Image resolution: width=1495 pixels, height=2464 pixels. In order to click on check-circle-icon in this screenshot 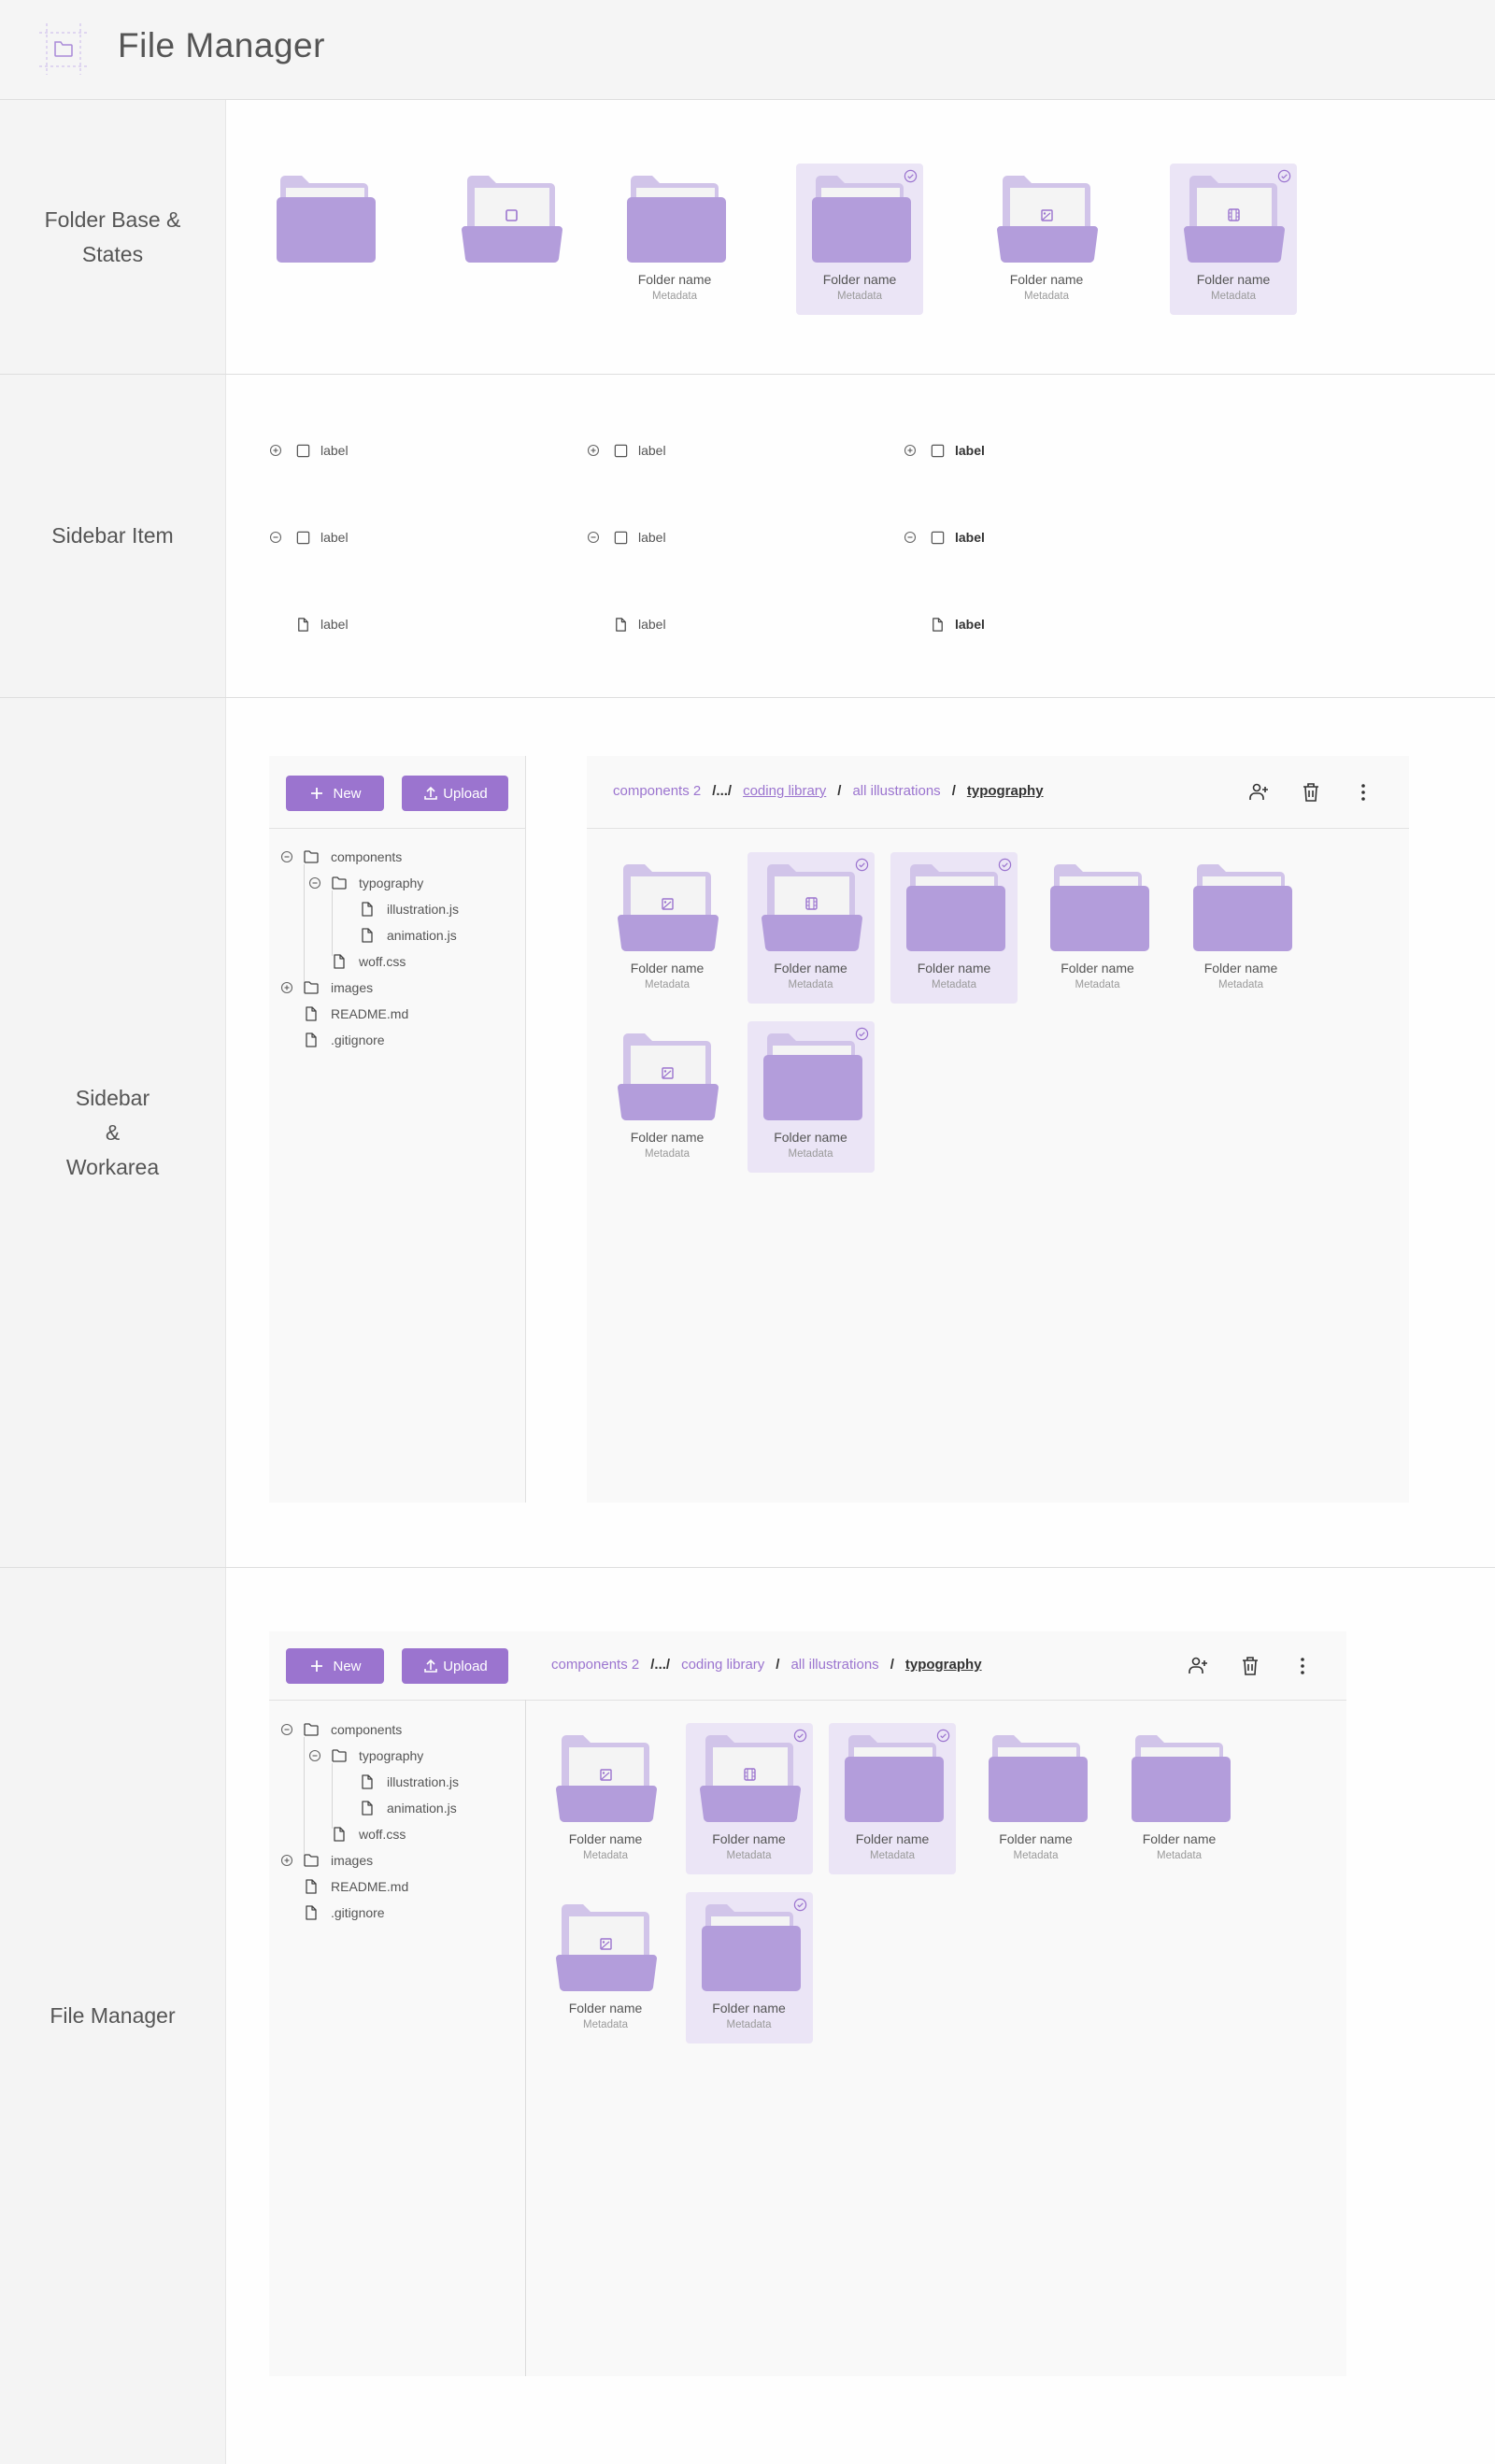, I will do `click(861, 1034)`.